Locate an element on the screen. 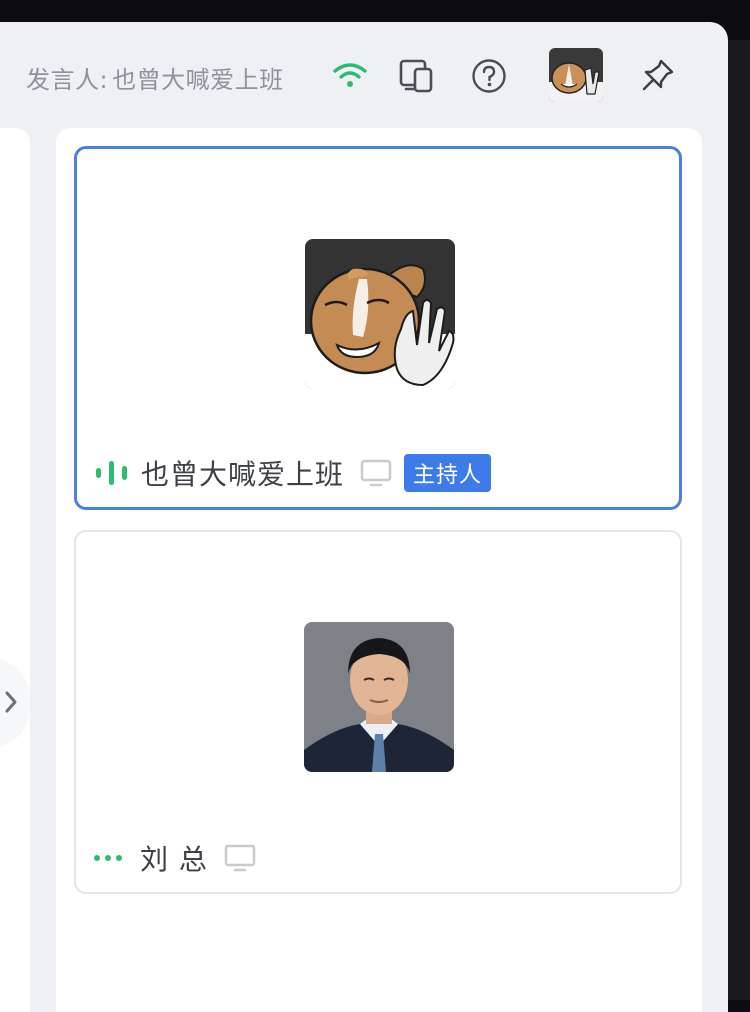  window-edge is located at coordinates (739, 520).